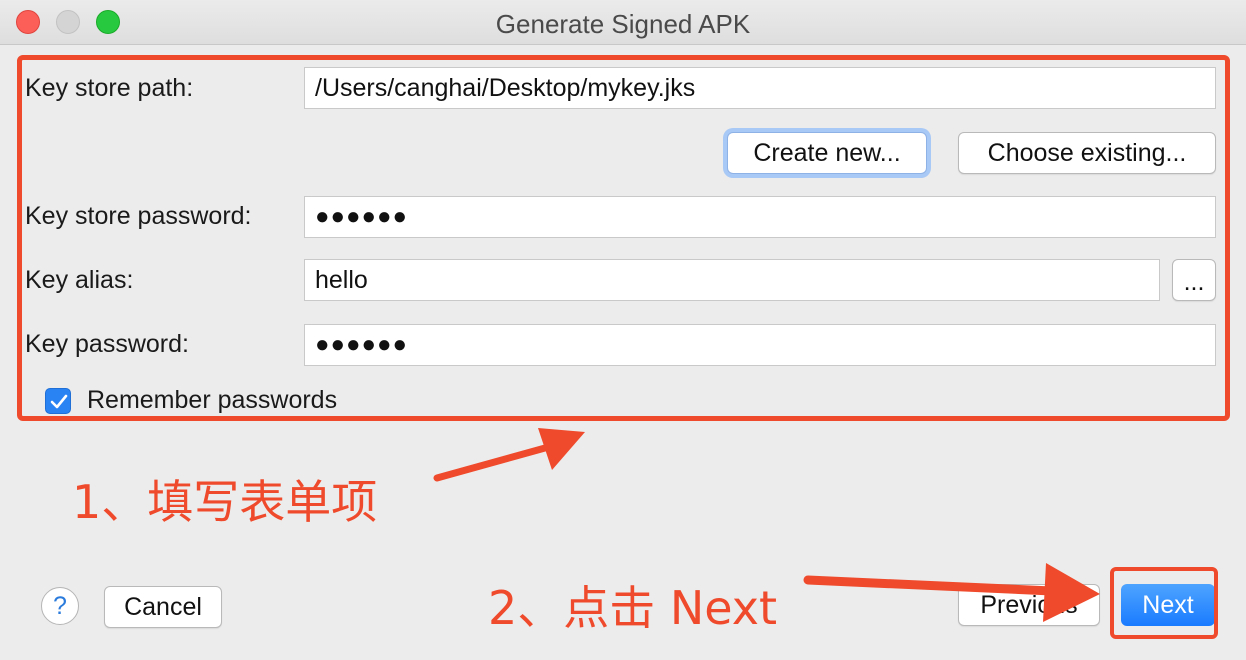 This screenshot has width=1246, height=660. I want to click on arrow-to-next-icon, so click(951, 592).